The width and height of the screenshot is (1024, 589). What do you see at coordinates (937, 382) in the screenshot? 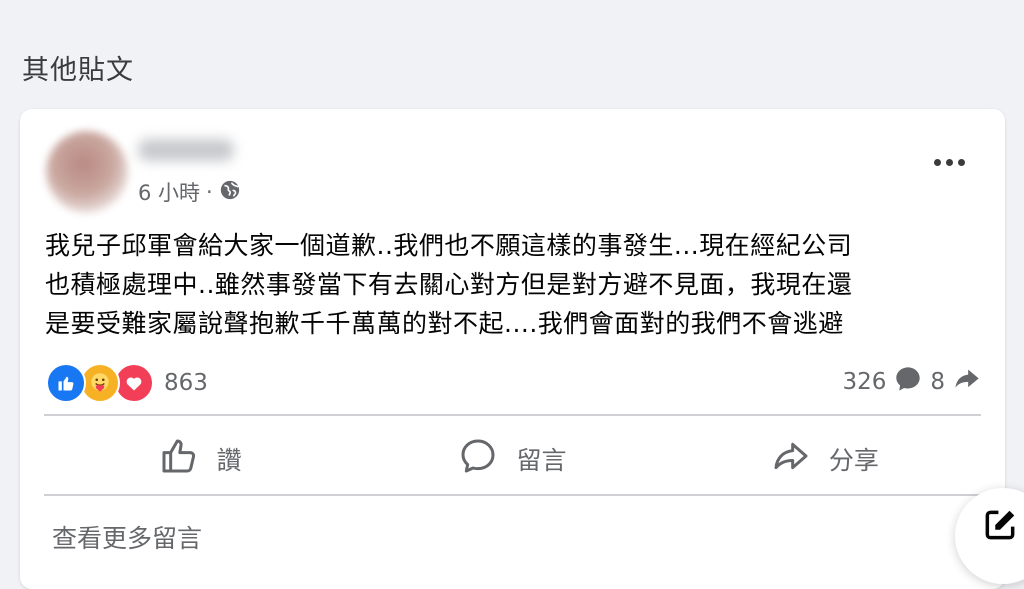
I see `share-count: 8` at bounding box center [937, 382].